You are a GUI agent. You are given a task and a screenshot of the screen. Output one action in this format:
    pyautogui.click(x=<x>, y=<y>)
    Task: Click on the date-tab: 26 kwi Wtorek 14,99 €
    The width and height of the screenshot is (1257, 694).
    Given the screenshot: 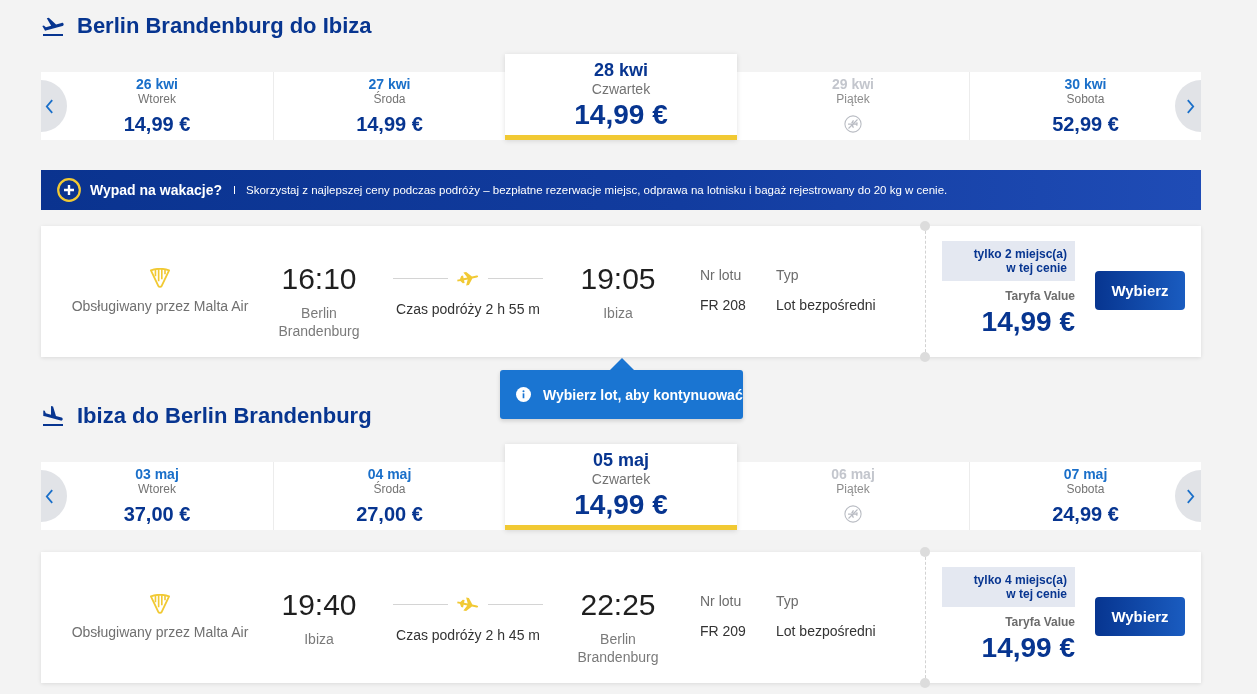 What is the action you would take?
    pyautogui.click(x=157, y=106)
    